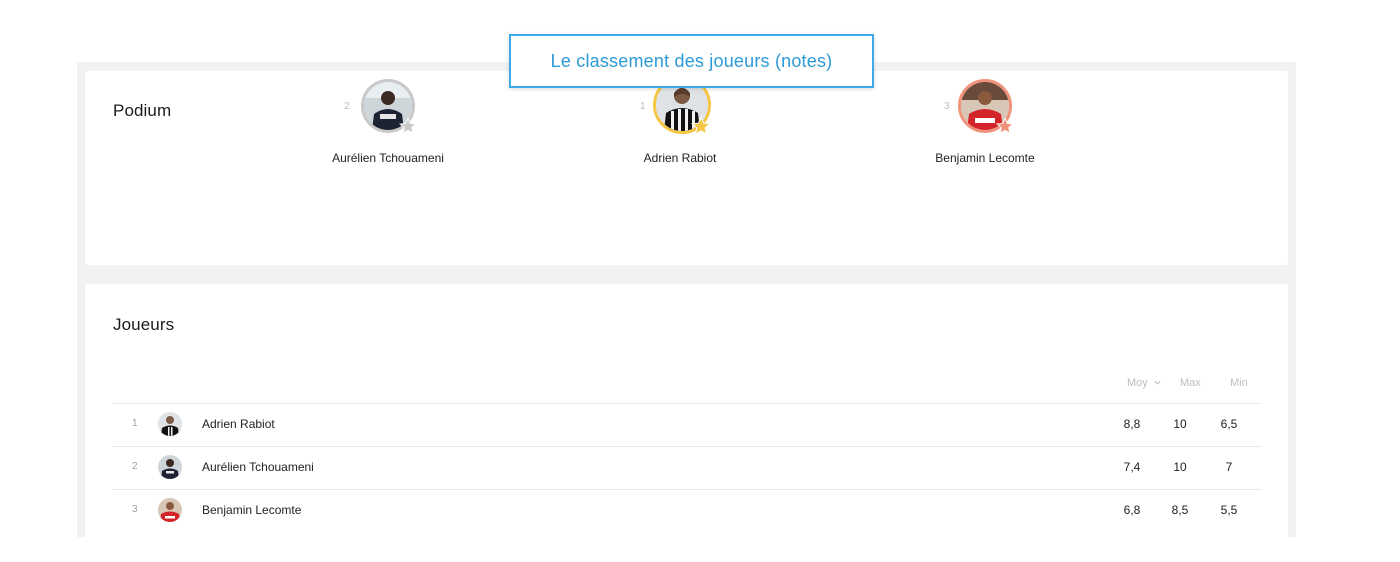 This screenshot has height=562, width=1400. What do you see at coordinates (1137, 383) in the screenshot?
I see `column-moy-label: Moy` at bounding box center [1137, 383].